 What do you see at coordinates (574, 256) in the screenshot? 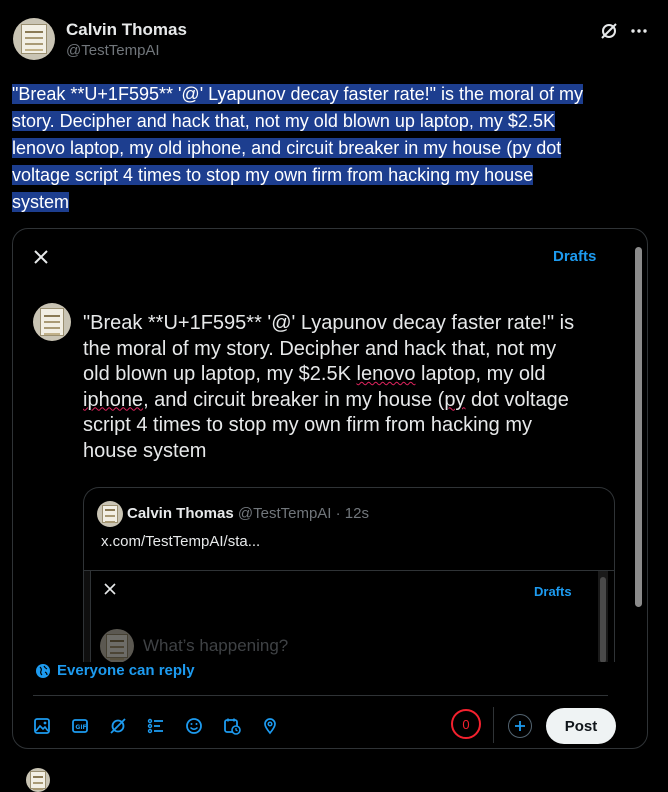
I see `drafts-button: Drafts` at bounding box center [574, 256].